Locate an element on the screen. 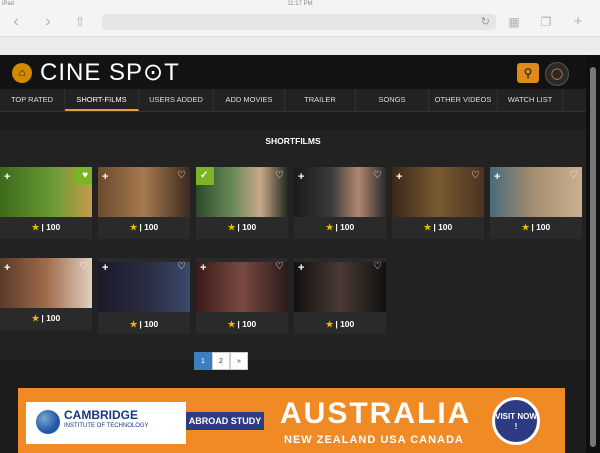 This screenshot has height=453, width=600. browser-toolbar: ‹ › ⇧ ↻ ▦ ❐ + is located at coordinates (300, 22).